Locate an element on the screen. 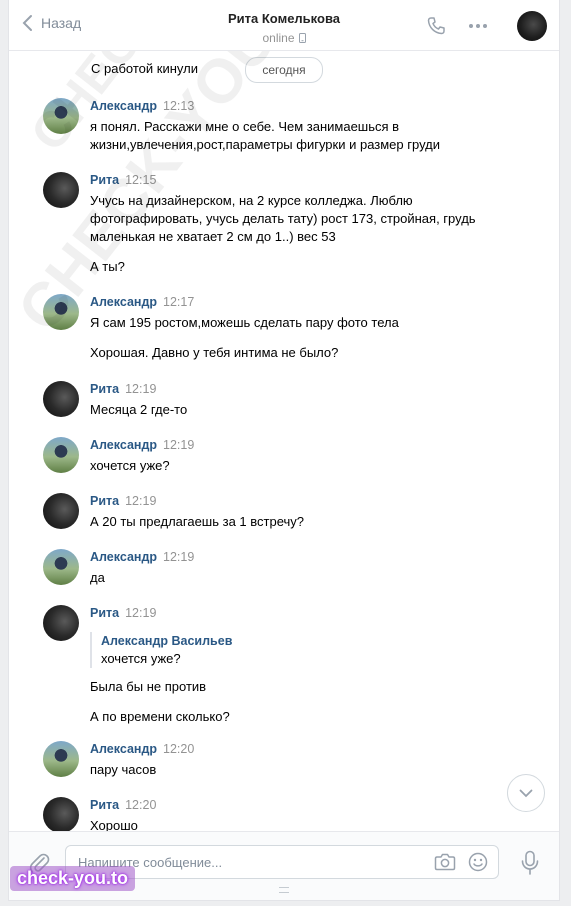  more-dots-icon is located at coordinates (478, 26).